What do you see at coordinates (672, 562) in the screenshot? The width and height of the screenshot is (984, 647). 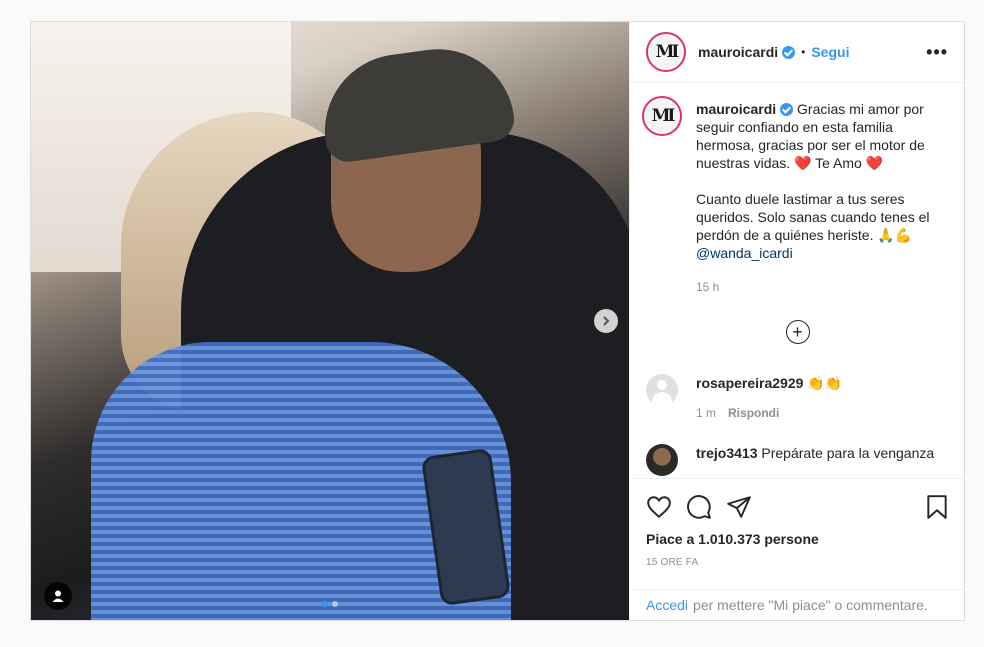 I see `post-timestamp: 15 ORE FA` at bounding box center [672, 562].